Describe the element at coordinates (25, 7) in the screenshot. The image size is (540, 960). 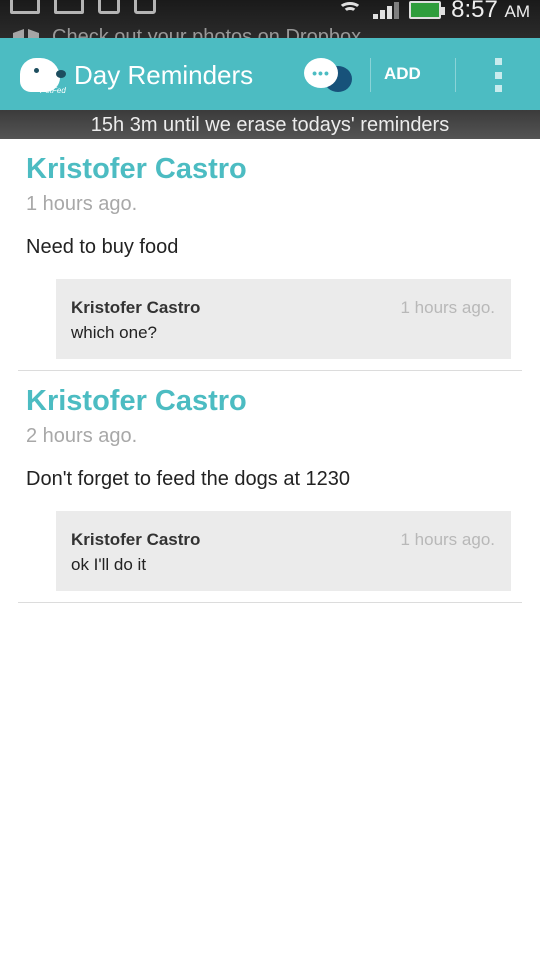
I see `gallery-icon` at that location.